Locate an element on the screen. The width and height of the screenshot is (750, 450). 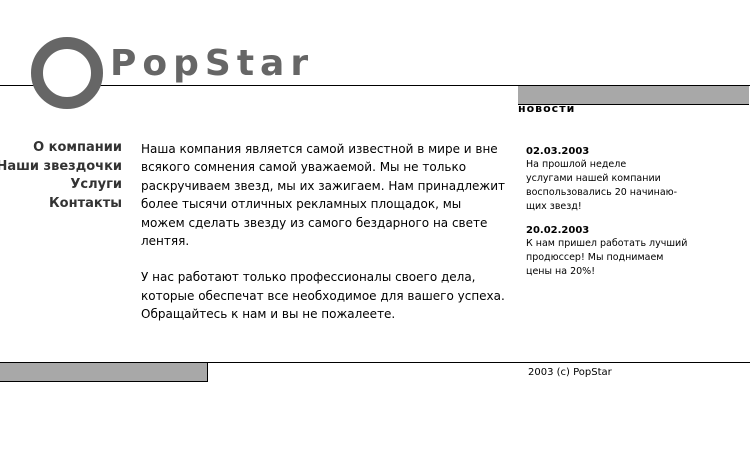
nav-link-about: О компании is located at coordinates (61, 148).